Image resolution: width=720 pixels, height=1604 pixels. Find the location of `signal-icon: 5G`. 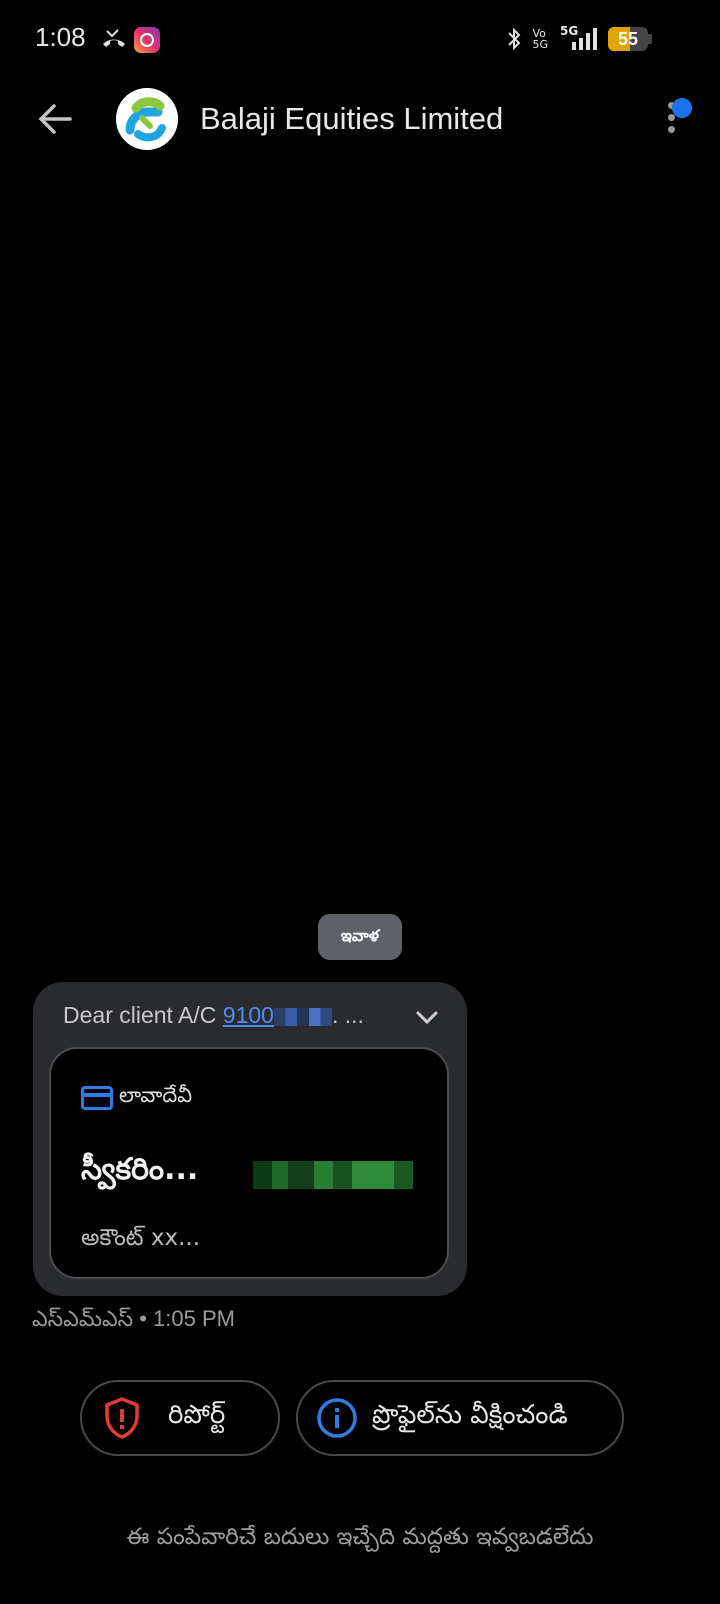

signal-icon: 5G is located at coordinates (578, 38).